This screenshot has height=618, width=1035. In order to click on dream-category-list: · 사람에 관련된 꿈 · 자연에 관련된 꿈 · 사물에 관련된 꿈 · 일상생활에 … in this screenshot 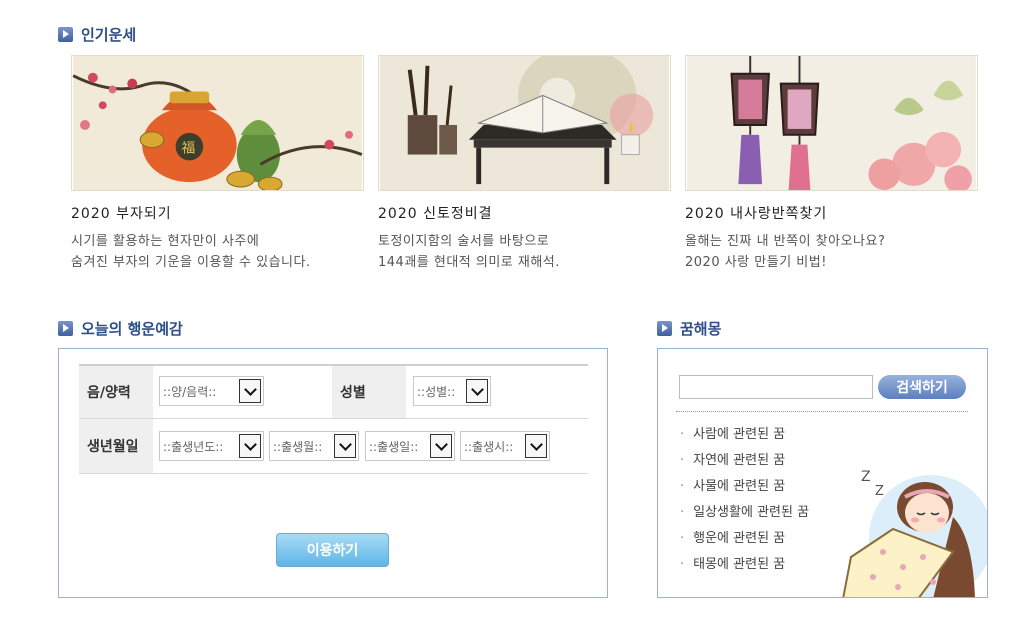, I will do `click(744, 503)`.